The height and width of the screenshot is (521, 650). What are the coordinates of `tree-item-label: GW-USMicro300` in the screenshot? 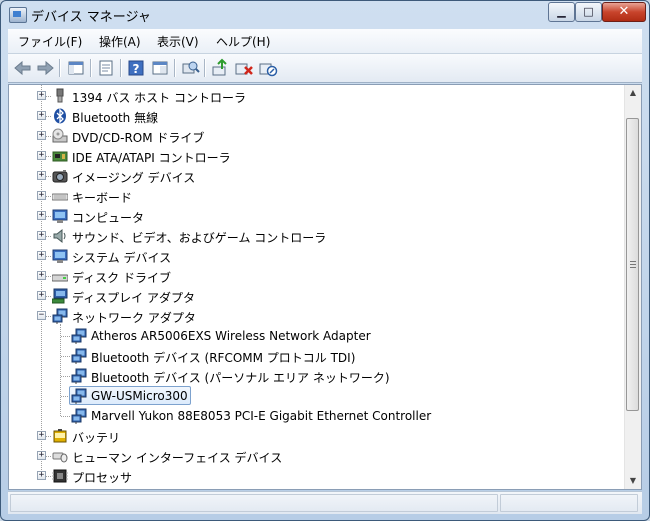 It's located at (139, 396).